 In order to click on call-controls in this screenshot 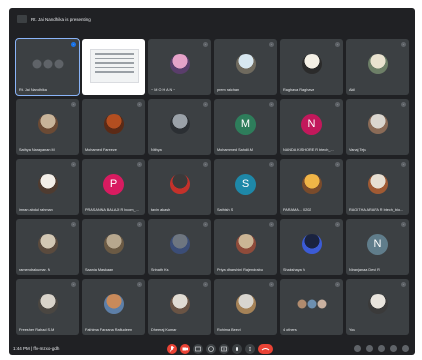, I will do `click(220, 349)`.